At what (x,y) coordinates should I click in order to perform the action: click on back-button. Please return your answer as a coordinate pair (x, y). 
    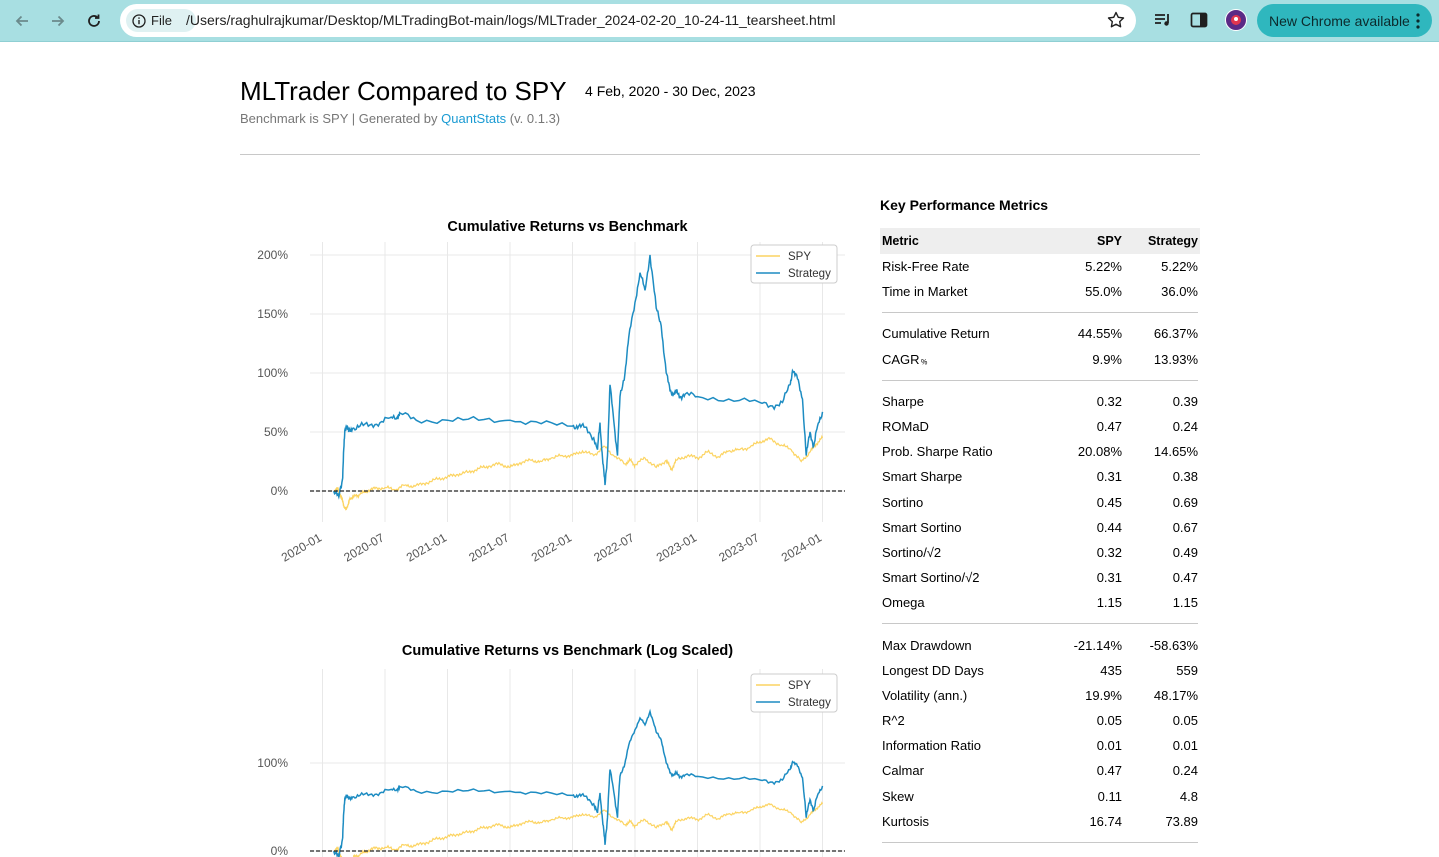
    Looking at the image, I should click on (22, 21).